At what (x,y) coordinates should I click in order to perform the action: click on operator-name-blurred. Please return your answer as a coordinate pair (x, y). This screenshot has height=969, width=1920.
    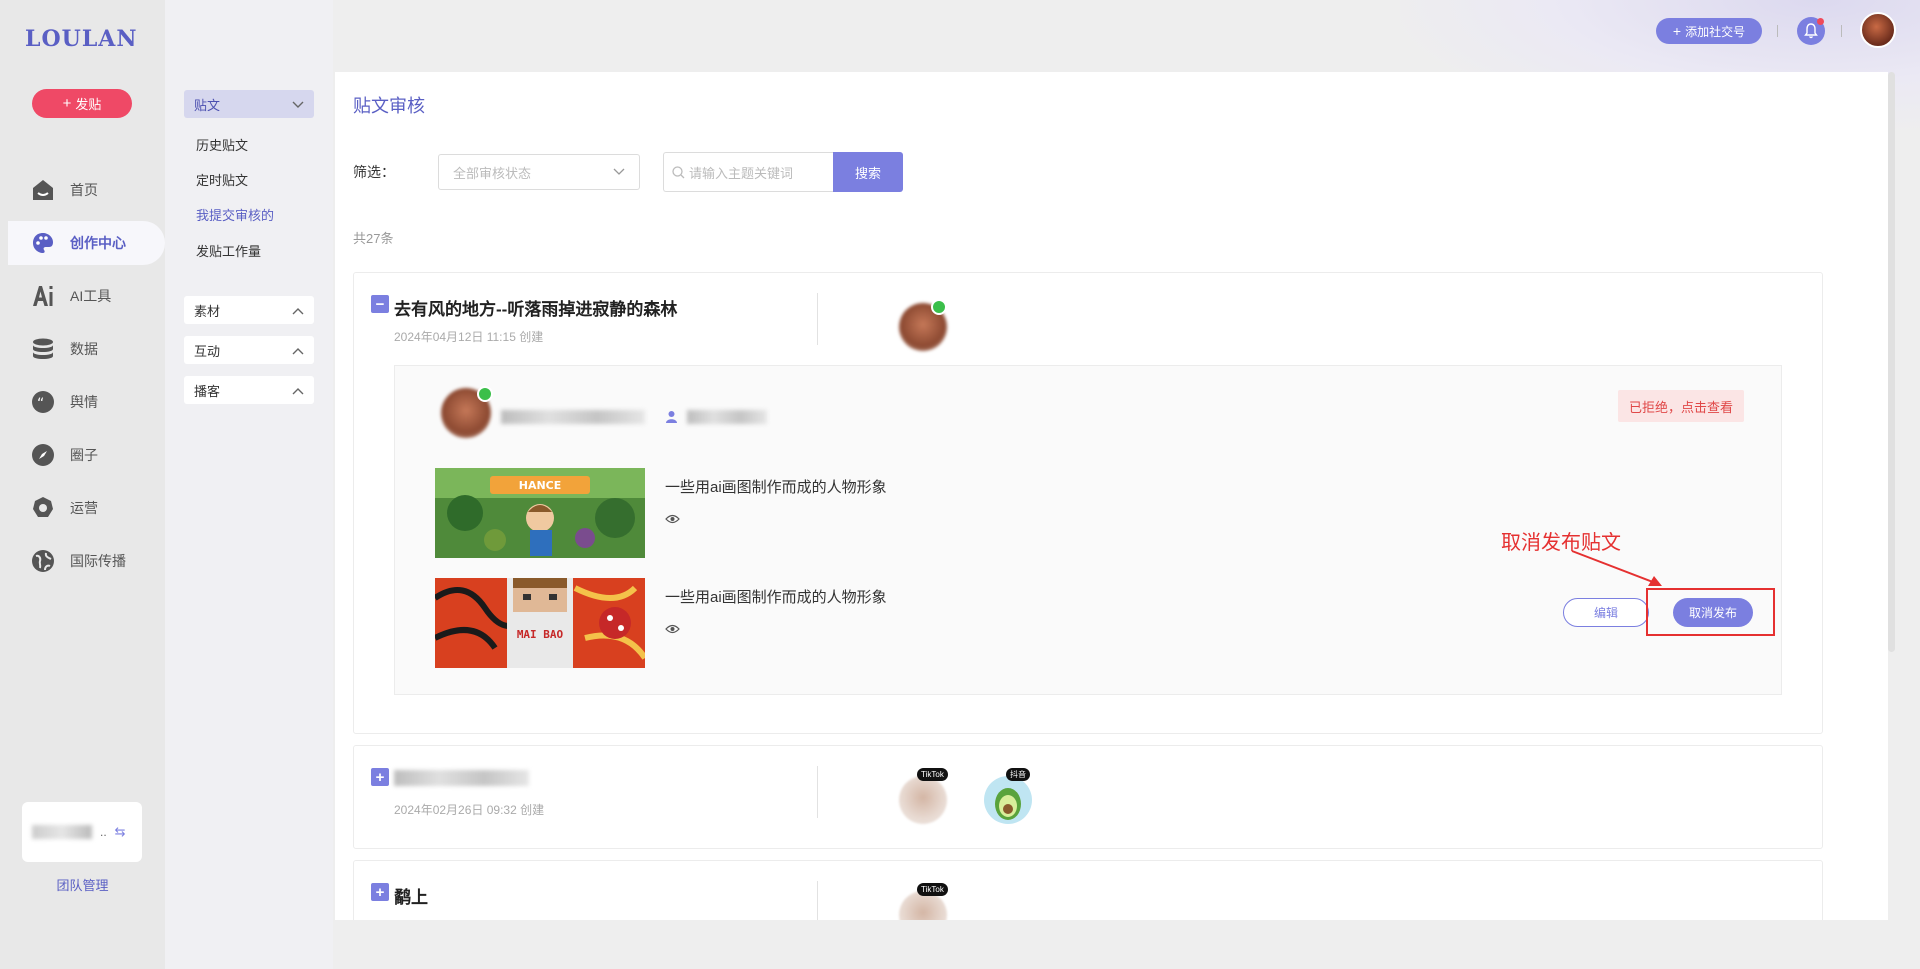
    Looking at the image, I should click on (727, 417).